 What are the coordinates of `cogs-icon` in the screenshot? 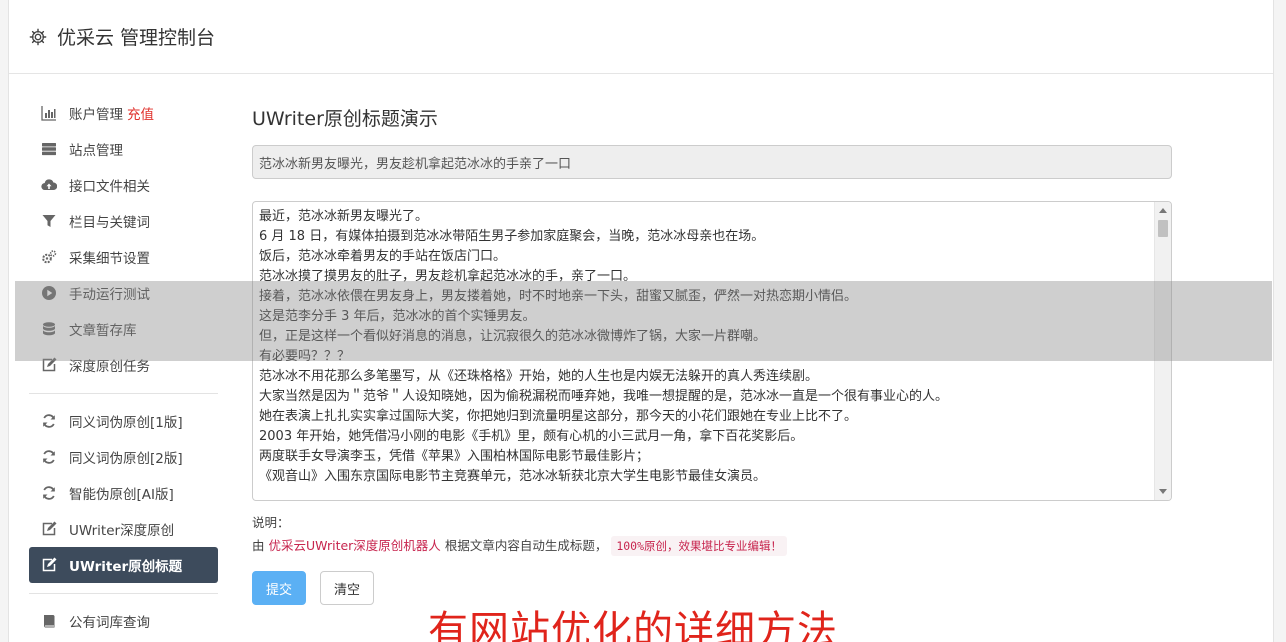 It's located at (48, 257).